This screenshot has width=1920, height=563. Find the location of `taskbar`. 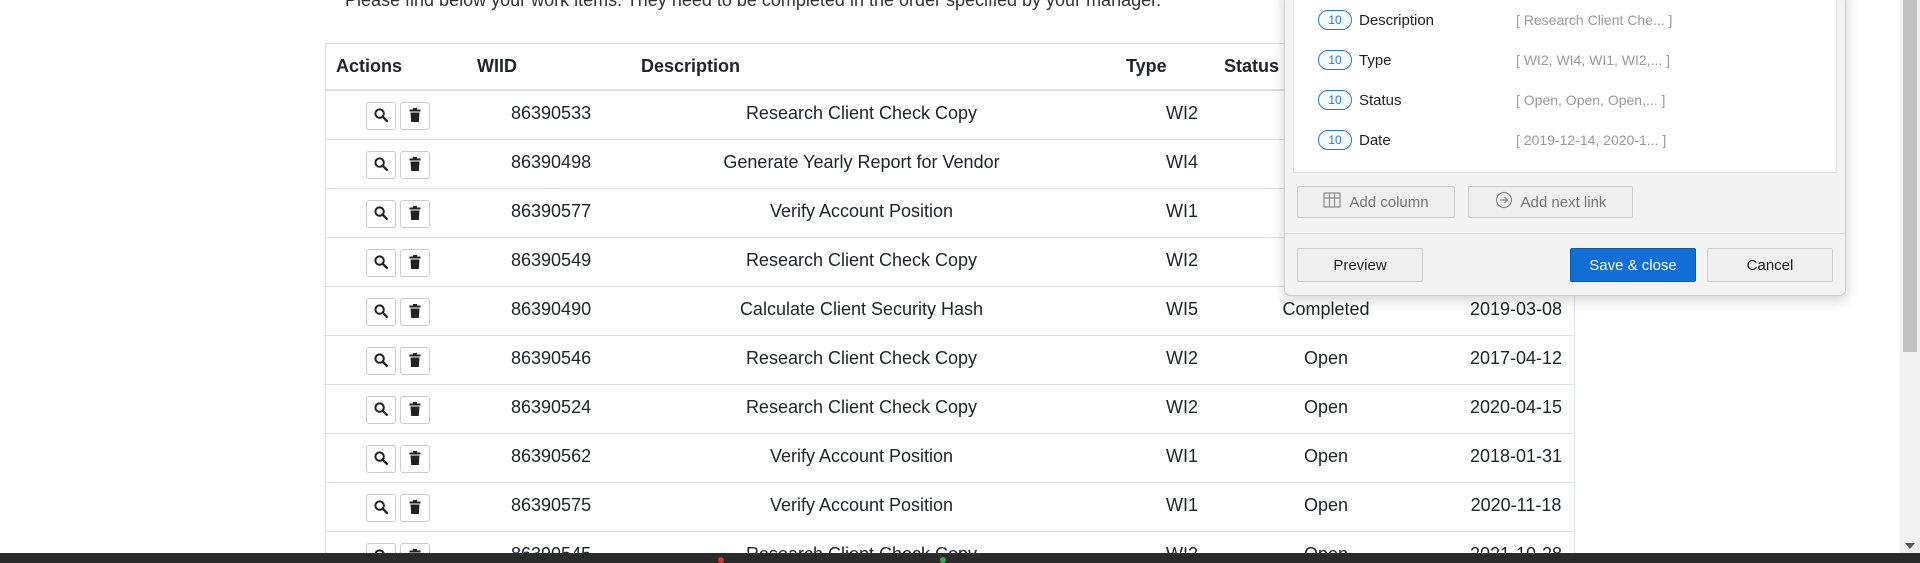

taskbar is located at coordinates (960, 558).